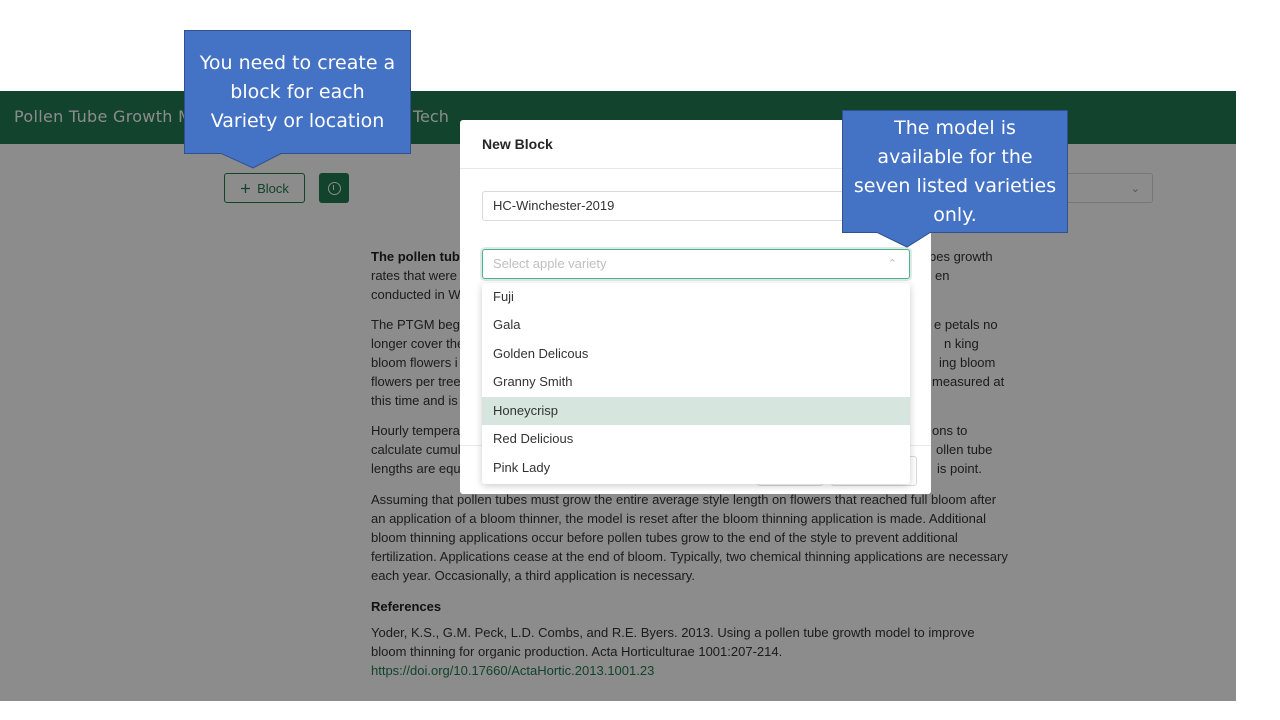  Describe the element at coordinates (297, 63) in the screenshot. I see `callout-line: You need to create a` at that location.